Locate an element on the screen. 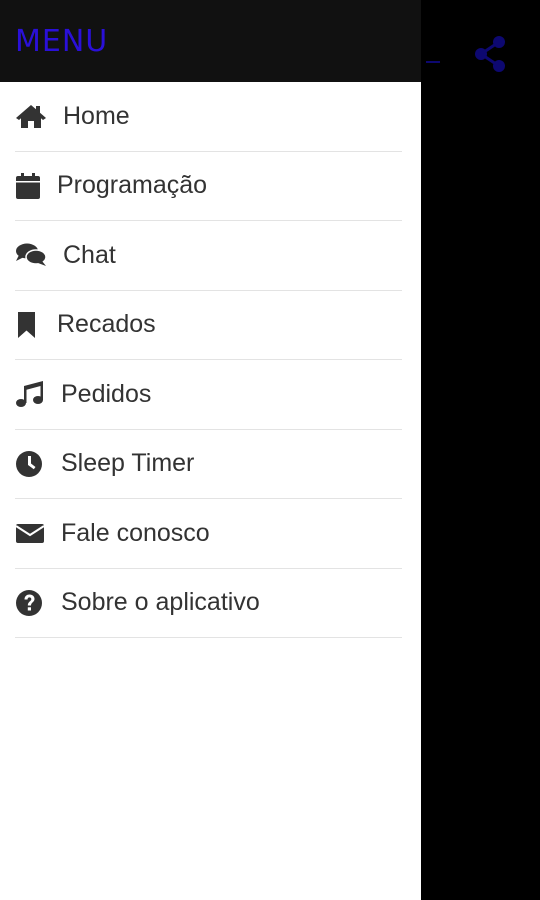 The height and width of the screenshot is (900, 540). menu-item-label: Recados is located at coordinates (106, 324).